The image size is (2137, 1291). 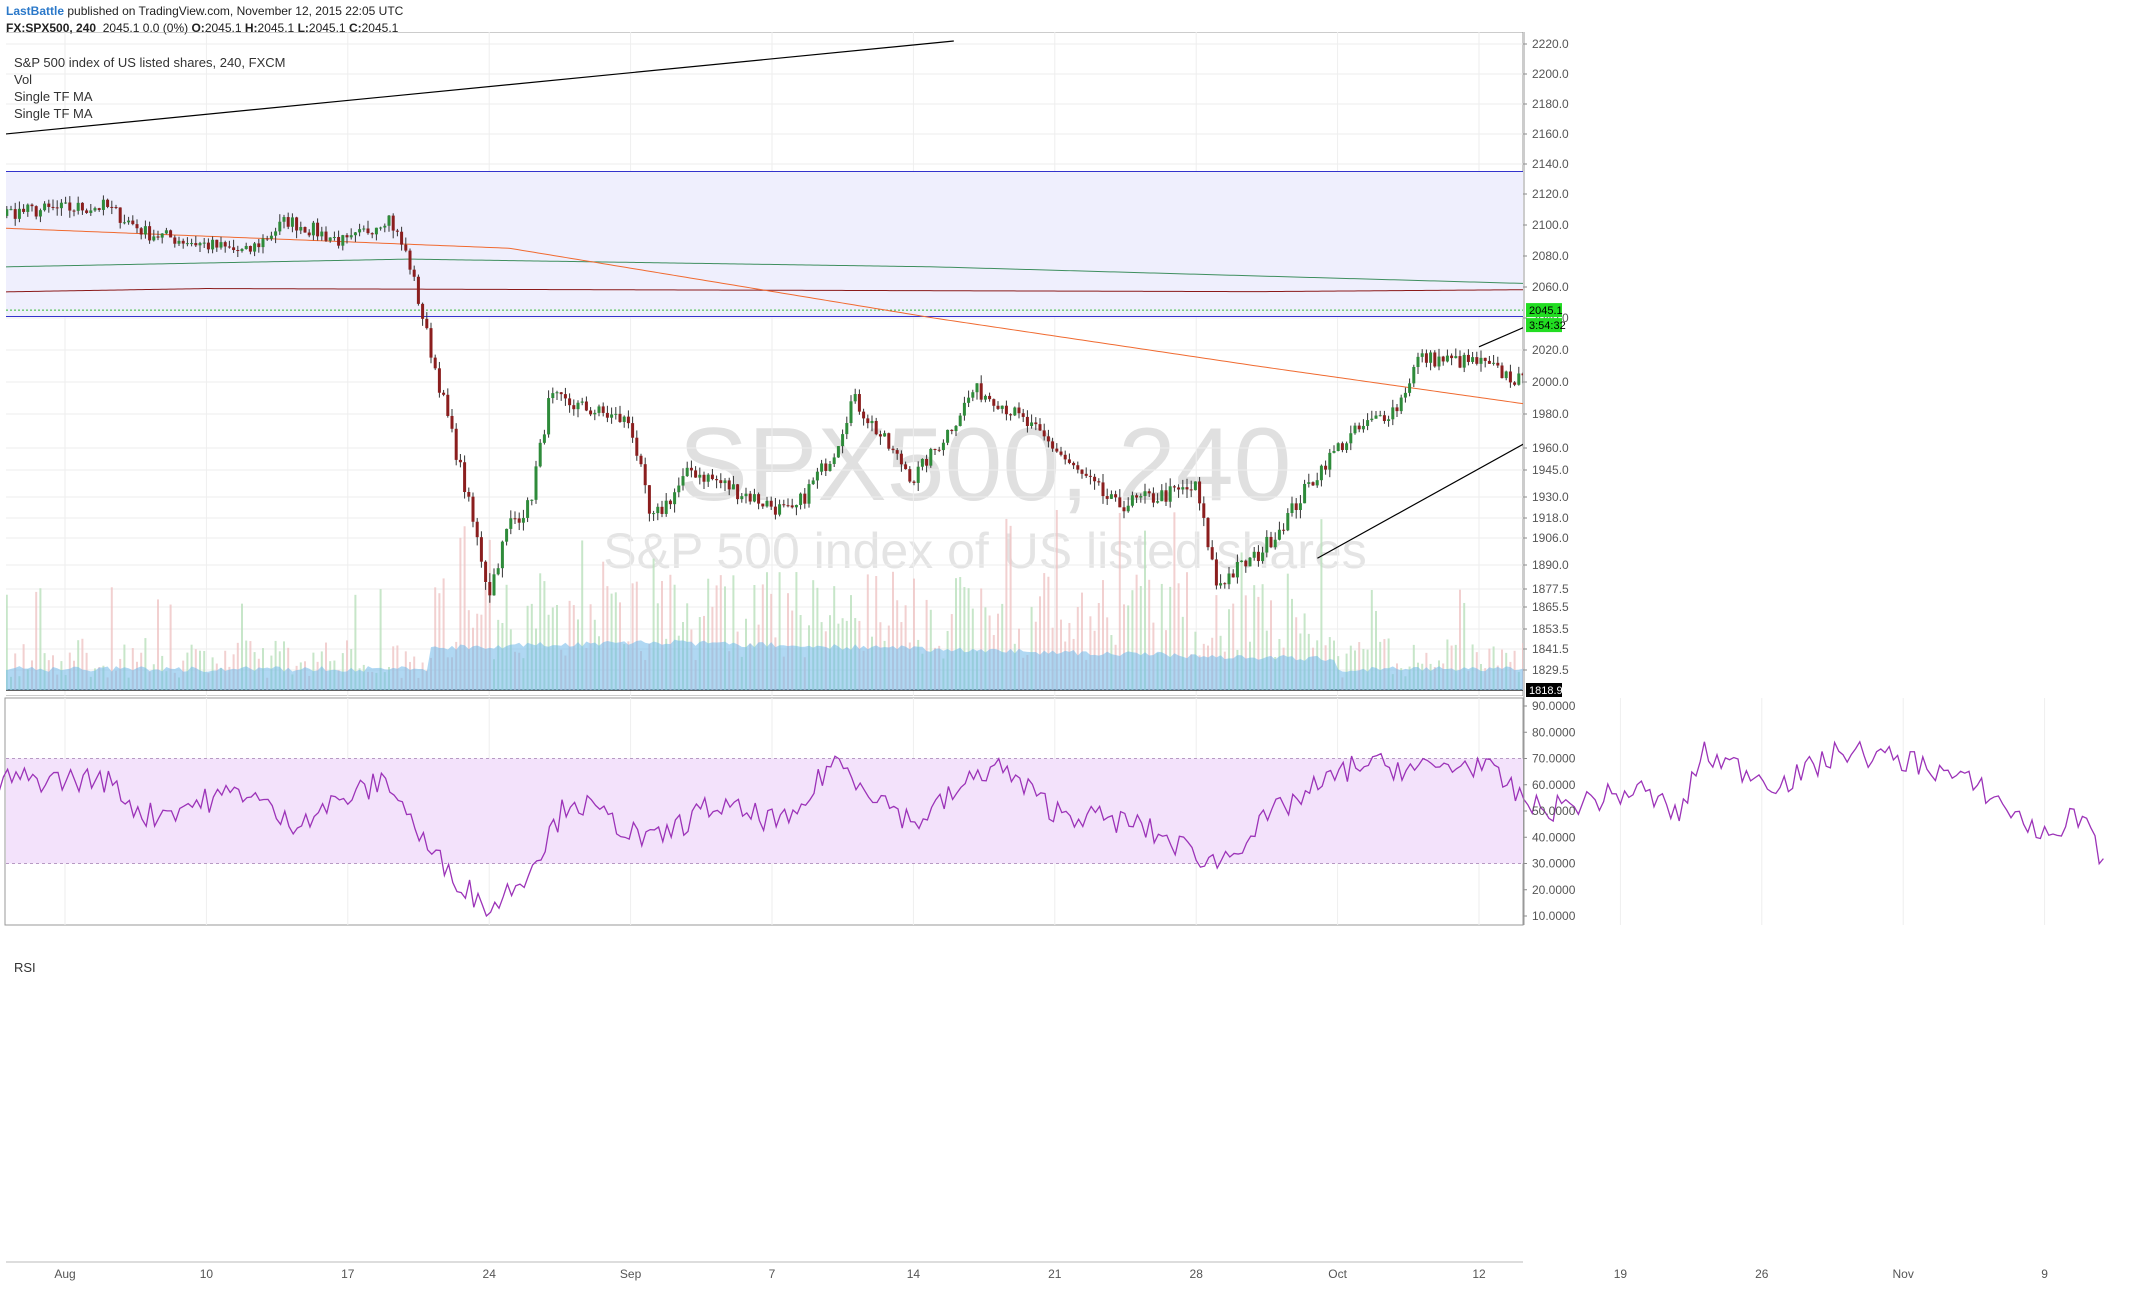 I want to click on rsi-tick-label: 70.0000, so click(x=1554, y=759).